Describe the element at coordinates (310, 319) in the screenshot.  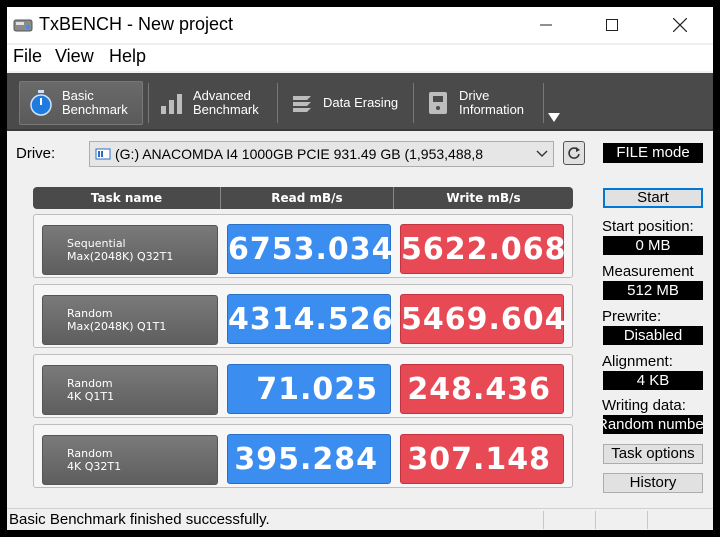
I see `read-value: 4314.526` at that location.